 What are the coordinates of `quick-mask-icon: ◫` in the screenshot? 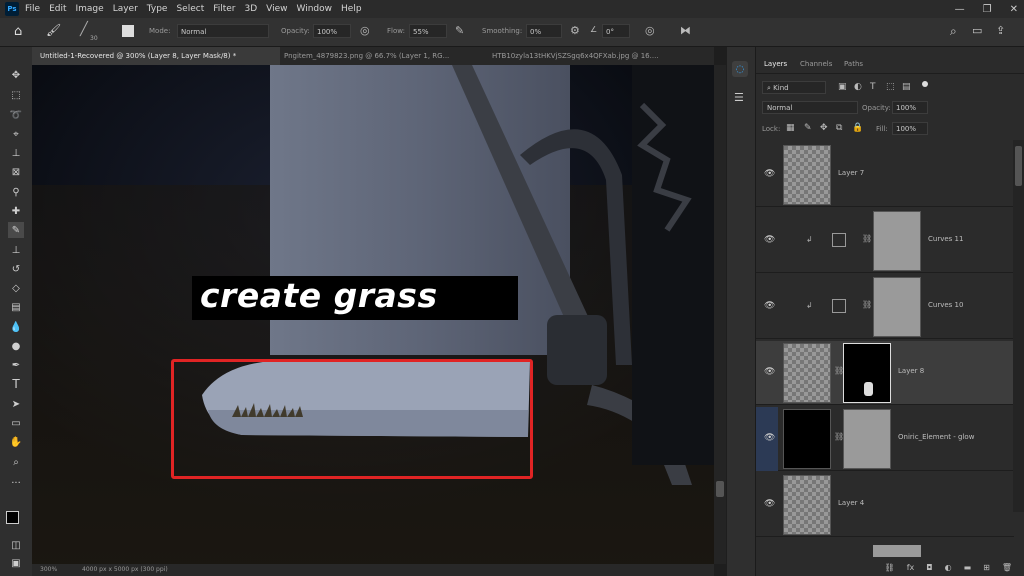 It's located at (16, 545).